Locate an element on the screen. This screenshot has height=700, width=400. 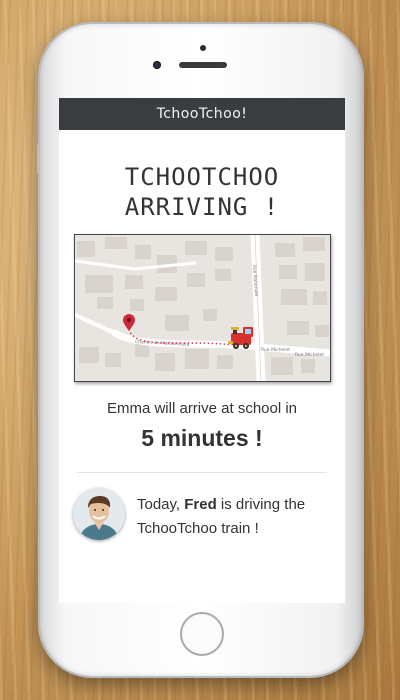
driver-prefix: Today, is located at coordinates (161, 504).